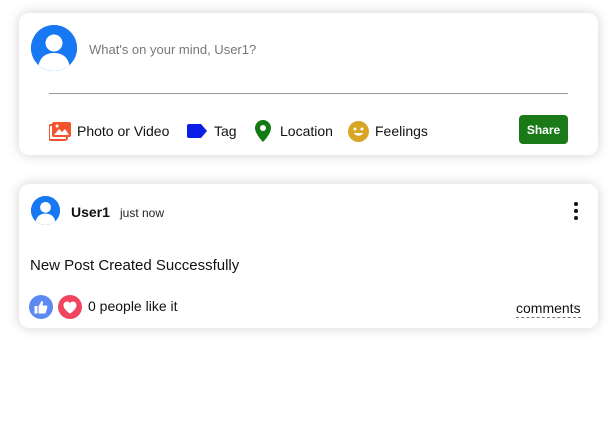  Describe the element at coordinates (225, 131) in the screenshot. I see `tag-label: Tag` at that location.